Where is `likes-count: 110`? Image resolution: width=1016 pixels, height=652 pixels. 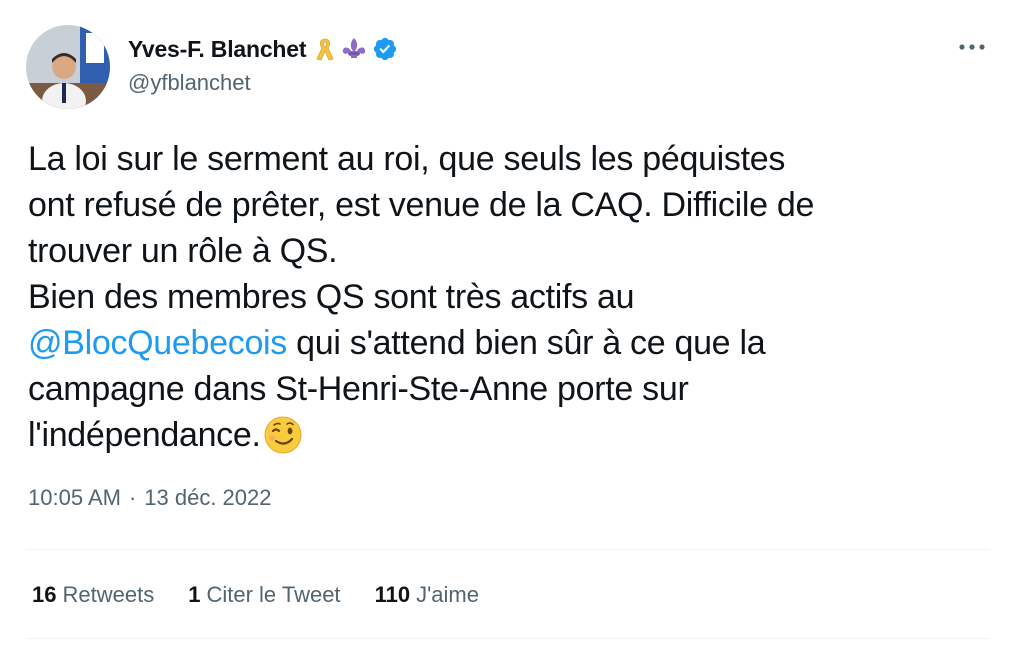
likes-count: 110 is located at coordinates (392, 594).